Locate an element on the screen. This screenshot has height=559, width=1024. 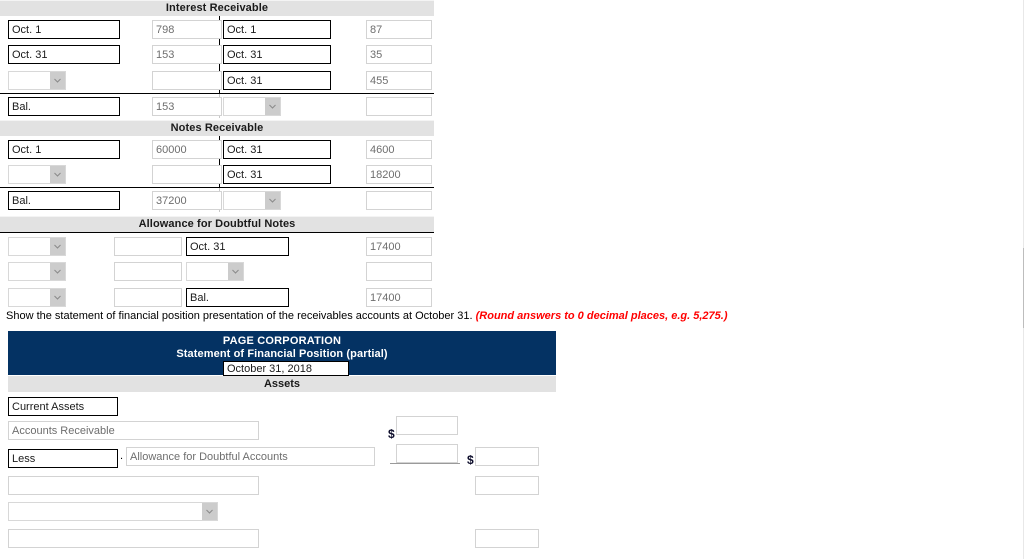
t-account-title: Notes Receivable is located at coordinates (217, 128).